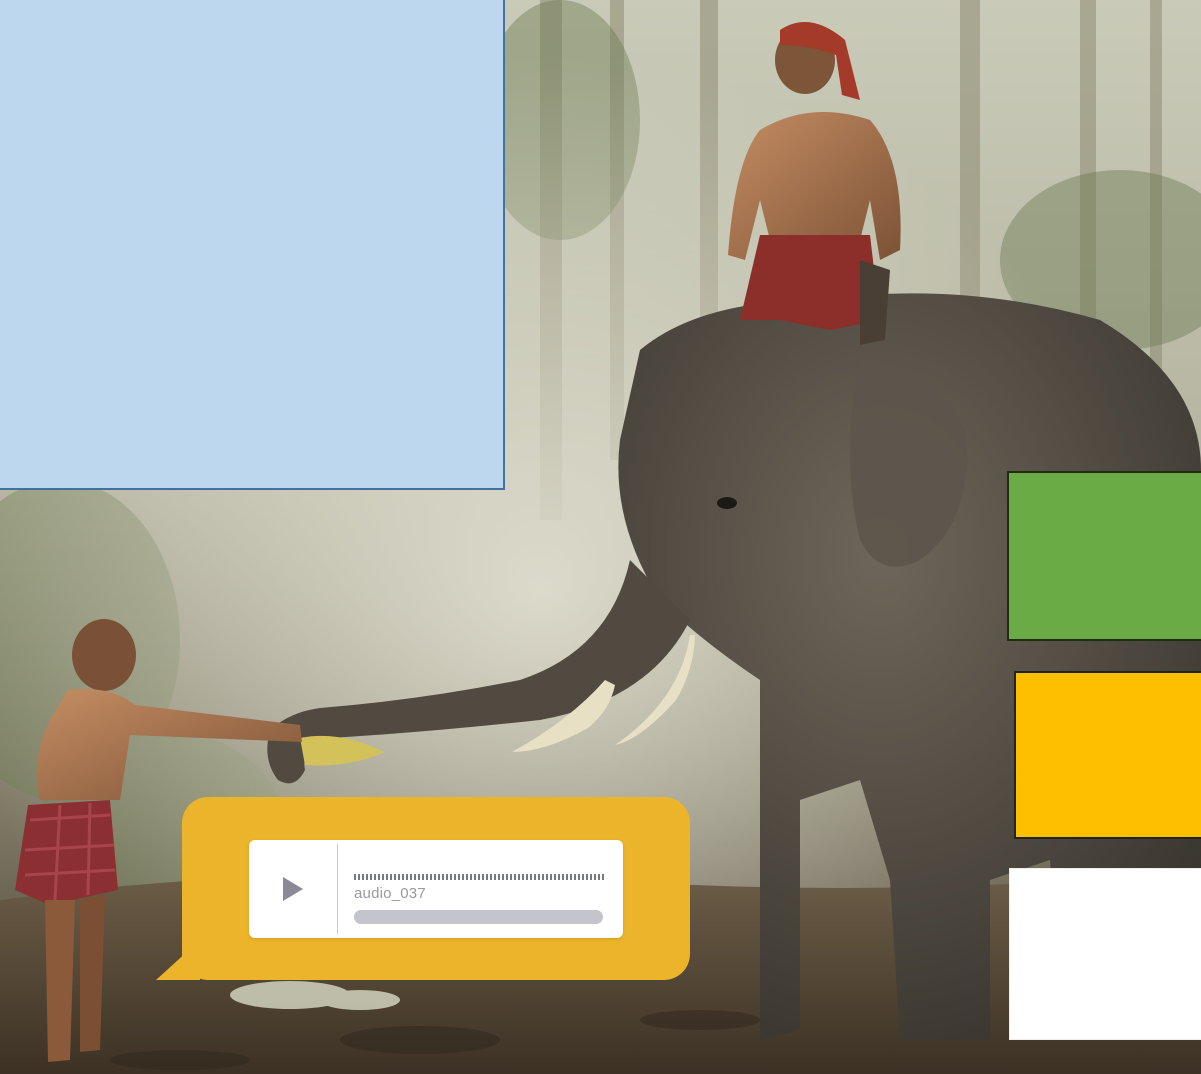 This screenshot has width=1201, height=1074. I want to click on green-square, so click(1104, 556).